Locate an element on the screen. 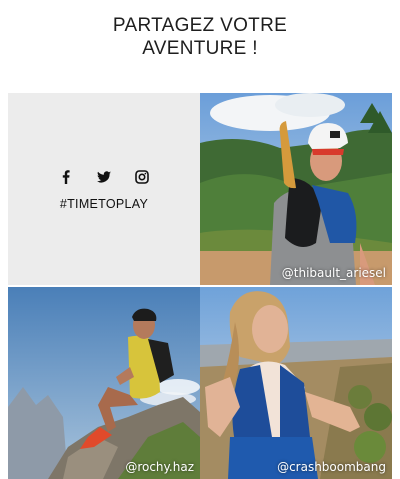 Image resolution: width=400 pixels, height=479 pixels. section-heading: PARTAGEZ VOTRE AVENTURE ! is located at coordinates (200, 37).